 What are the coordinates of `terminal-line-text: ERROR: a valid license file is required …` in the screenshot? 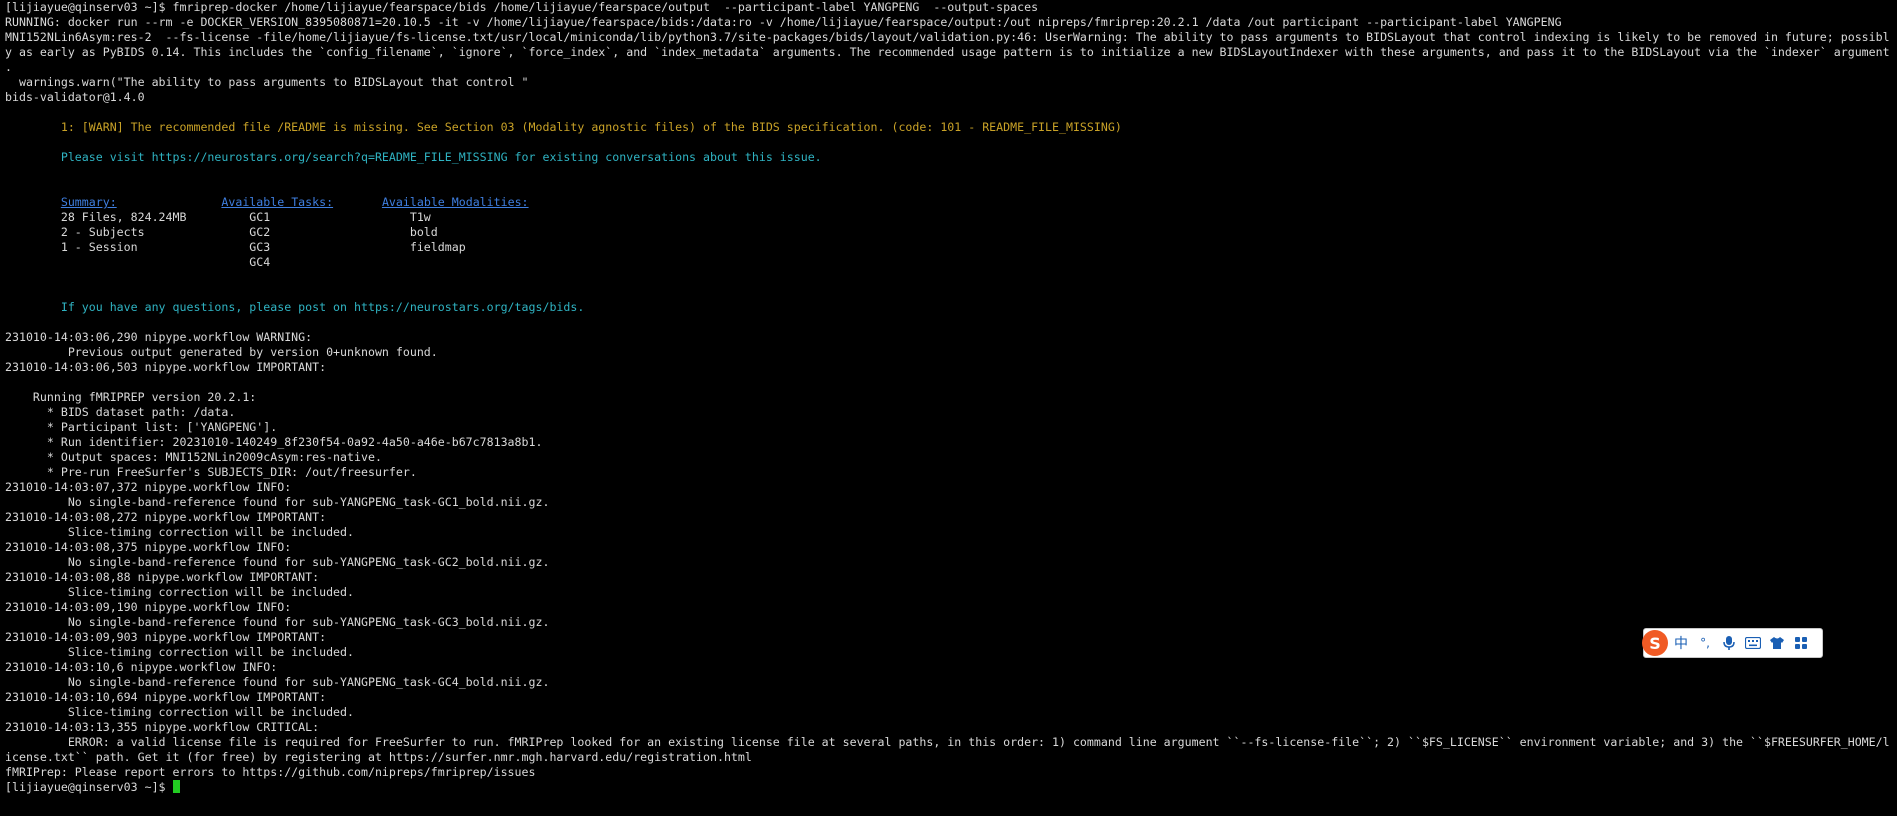 It's located at (947, 742).